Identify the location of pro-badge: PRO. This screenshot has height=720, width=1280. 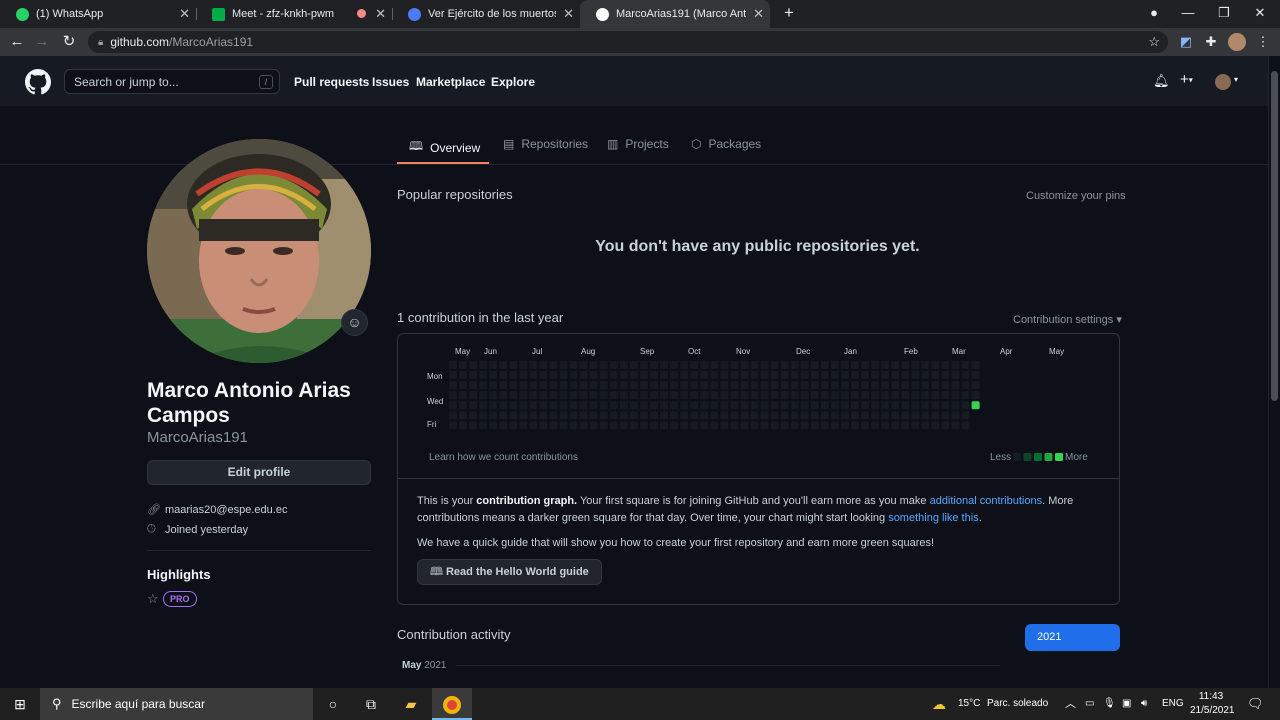
(180, 599).